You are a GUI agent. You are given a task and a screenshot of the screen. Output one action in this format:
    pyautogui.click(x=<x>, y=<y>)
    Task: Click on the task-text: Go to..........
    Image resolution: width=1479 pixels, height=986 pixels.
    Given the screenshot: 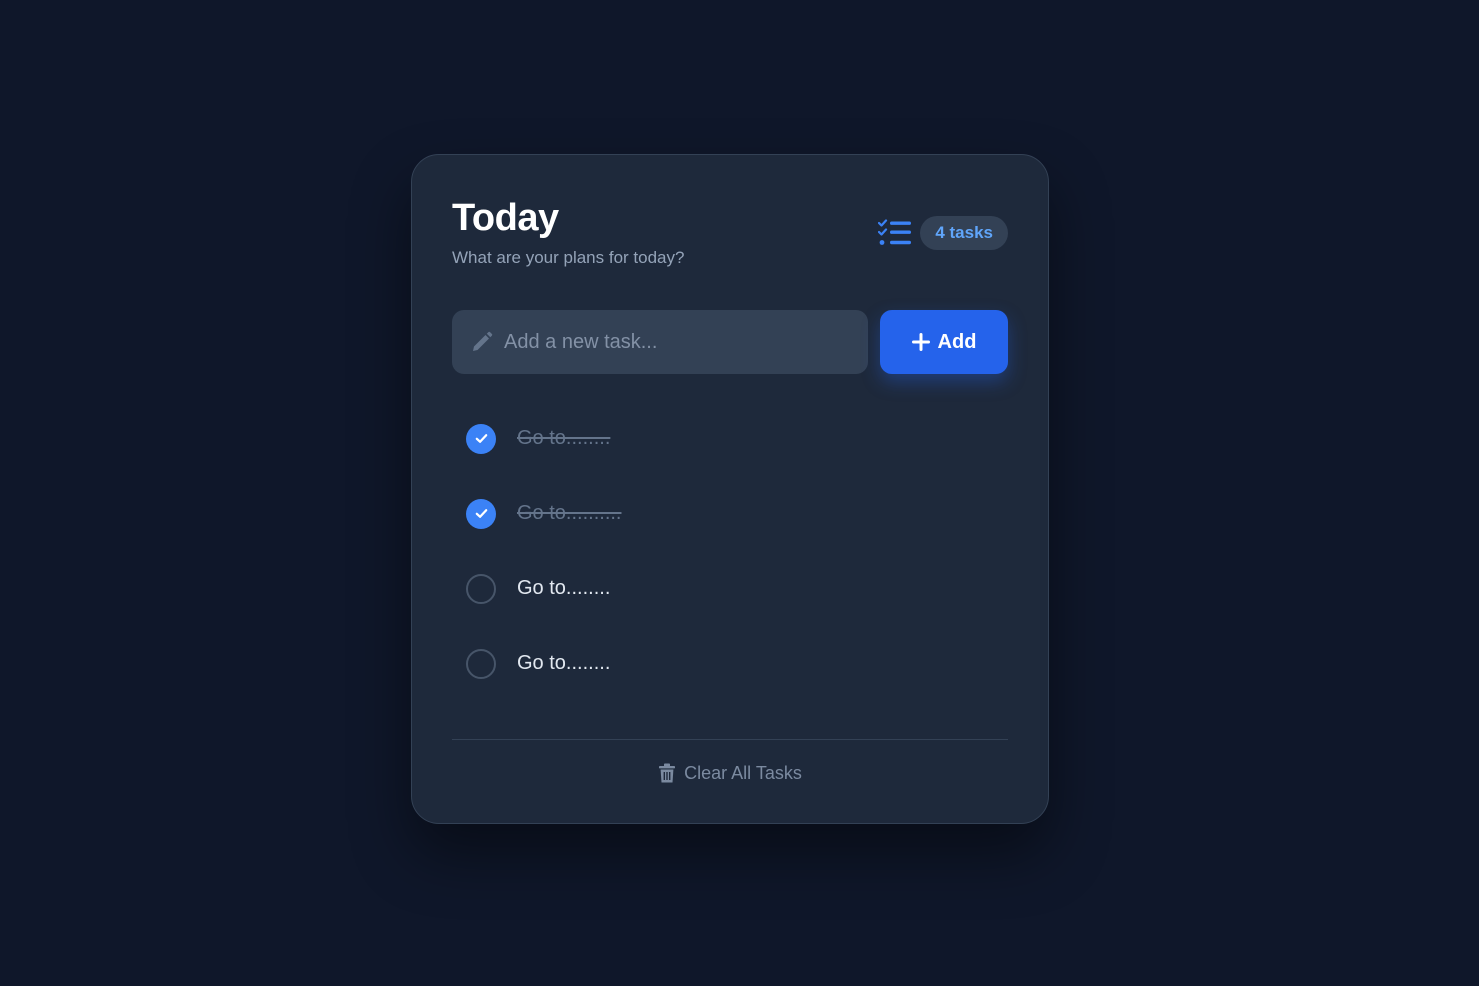 What is the action you would take?
    pyautogui.click(x=569, y=513)
    